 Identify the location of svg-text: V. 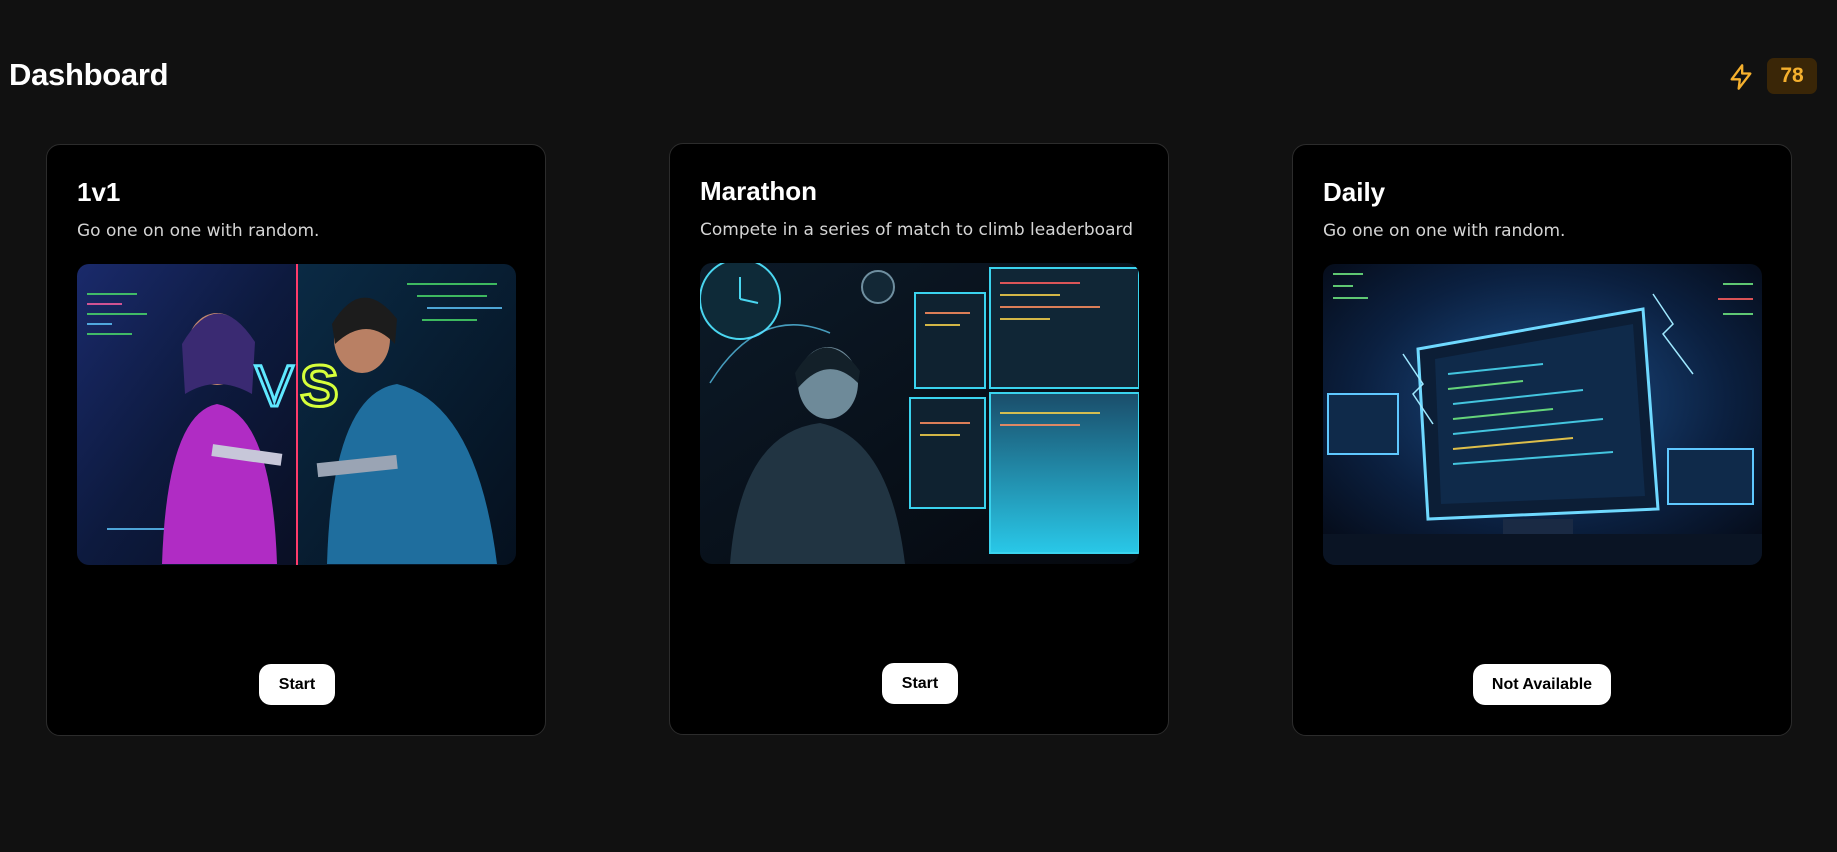
(274, 386).